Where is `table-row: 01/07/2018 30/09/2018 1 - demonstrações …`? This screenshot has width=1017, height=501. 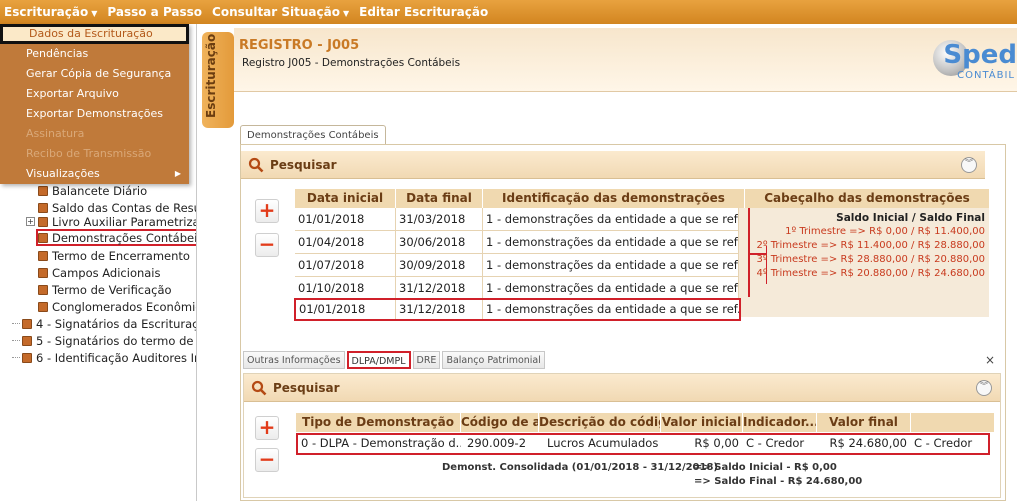 table-row: 01/07/2018 30/09/2018 1 - demonstrações … is located at coordinates (517, 265).